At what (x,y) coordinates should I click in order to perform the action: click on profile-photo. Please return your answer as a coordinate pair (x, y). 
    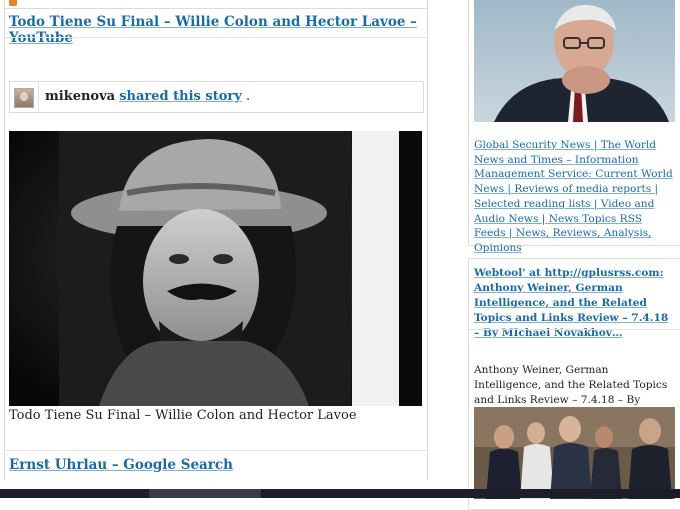
    Looking at the image, I should click on (574, 61).